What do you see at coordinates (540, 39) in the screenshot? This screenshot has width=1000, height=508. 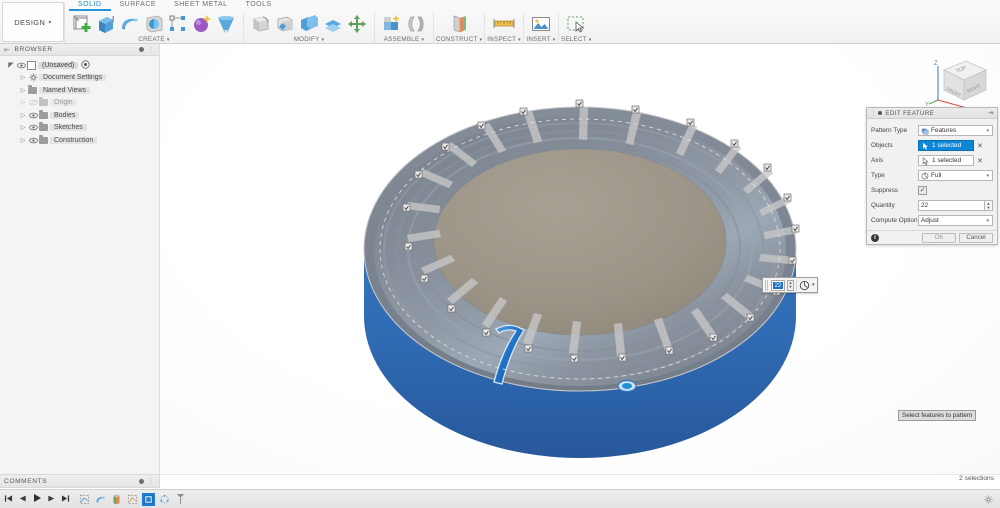 I see `panel-insert-label: INSERT ▾` at bounding box center [540, 39].